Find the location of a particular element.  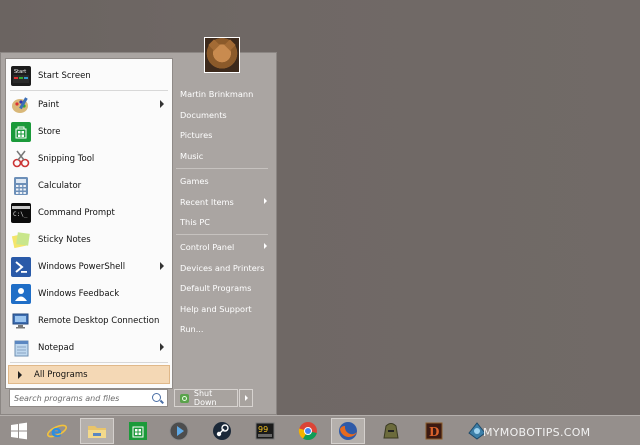

menu-item-documents: Documents is located at coordinates (223, 115).